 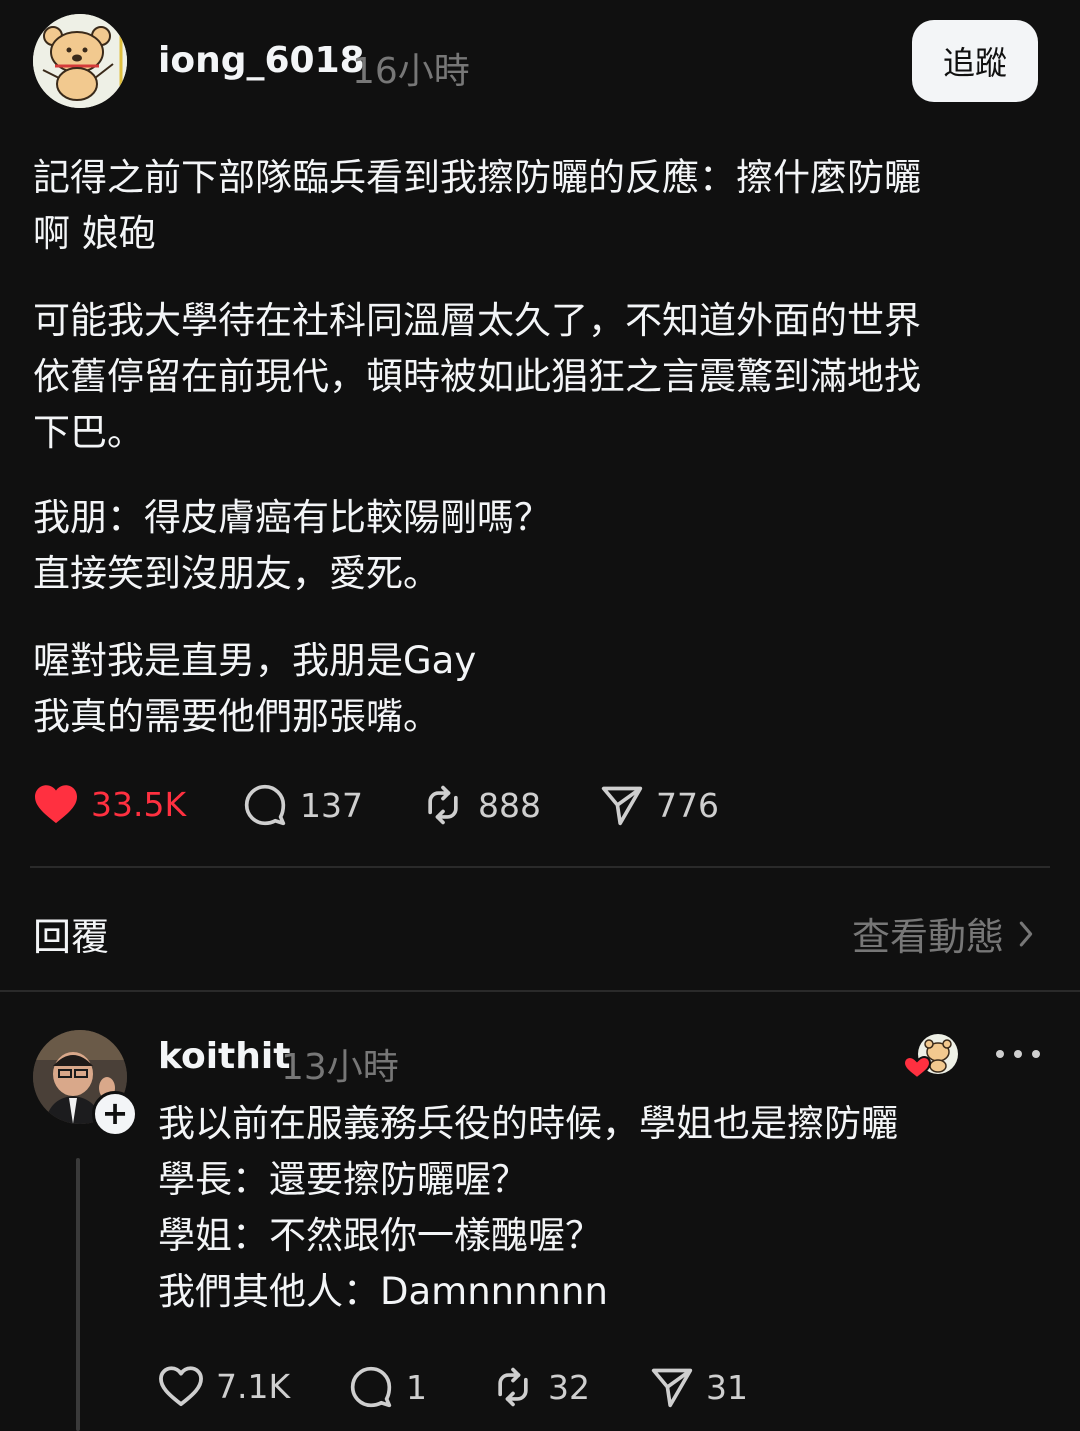 I want to click on reply-like-button: 7.1K, so click(x=224, y=1386).